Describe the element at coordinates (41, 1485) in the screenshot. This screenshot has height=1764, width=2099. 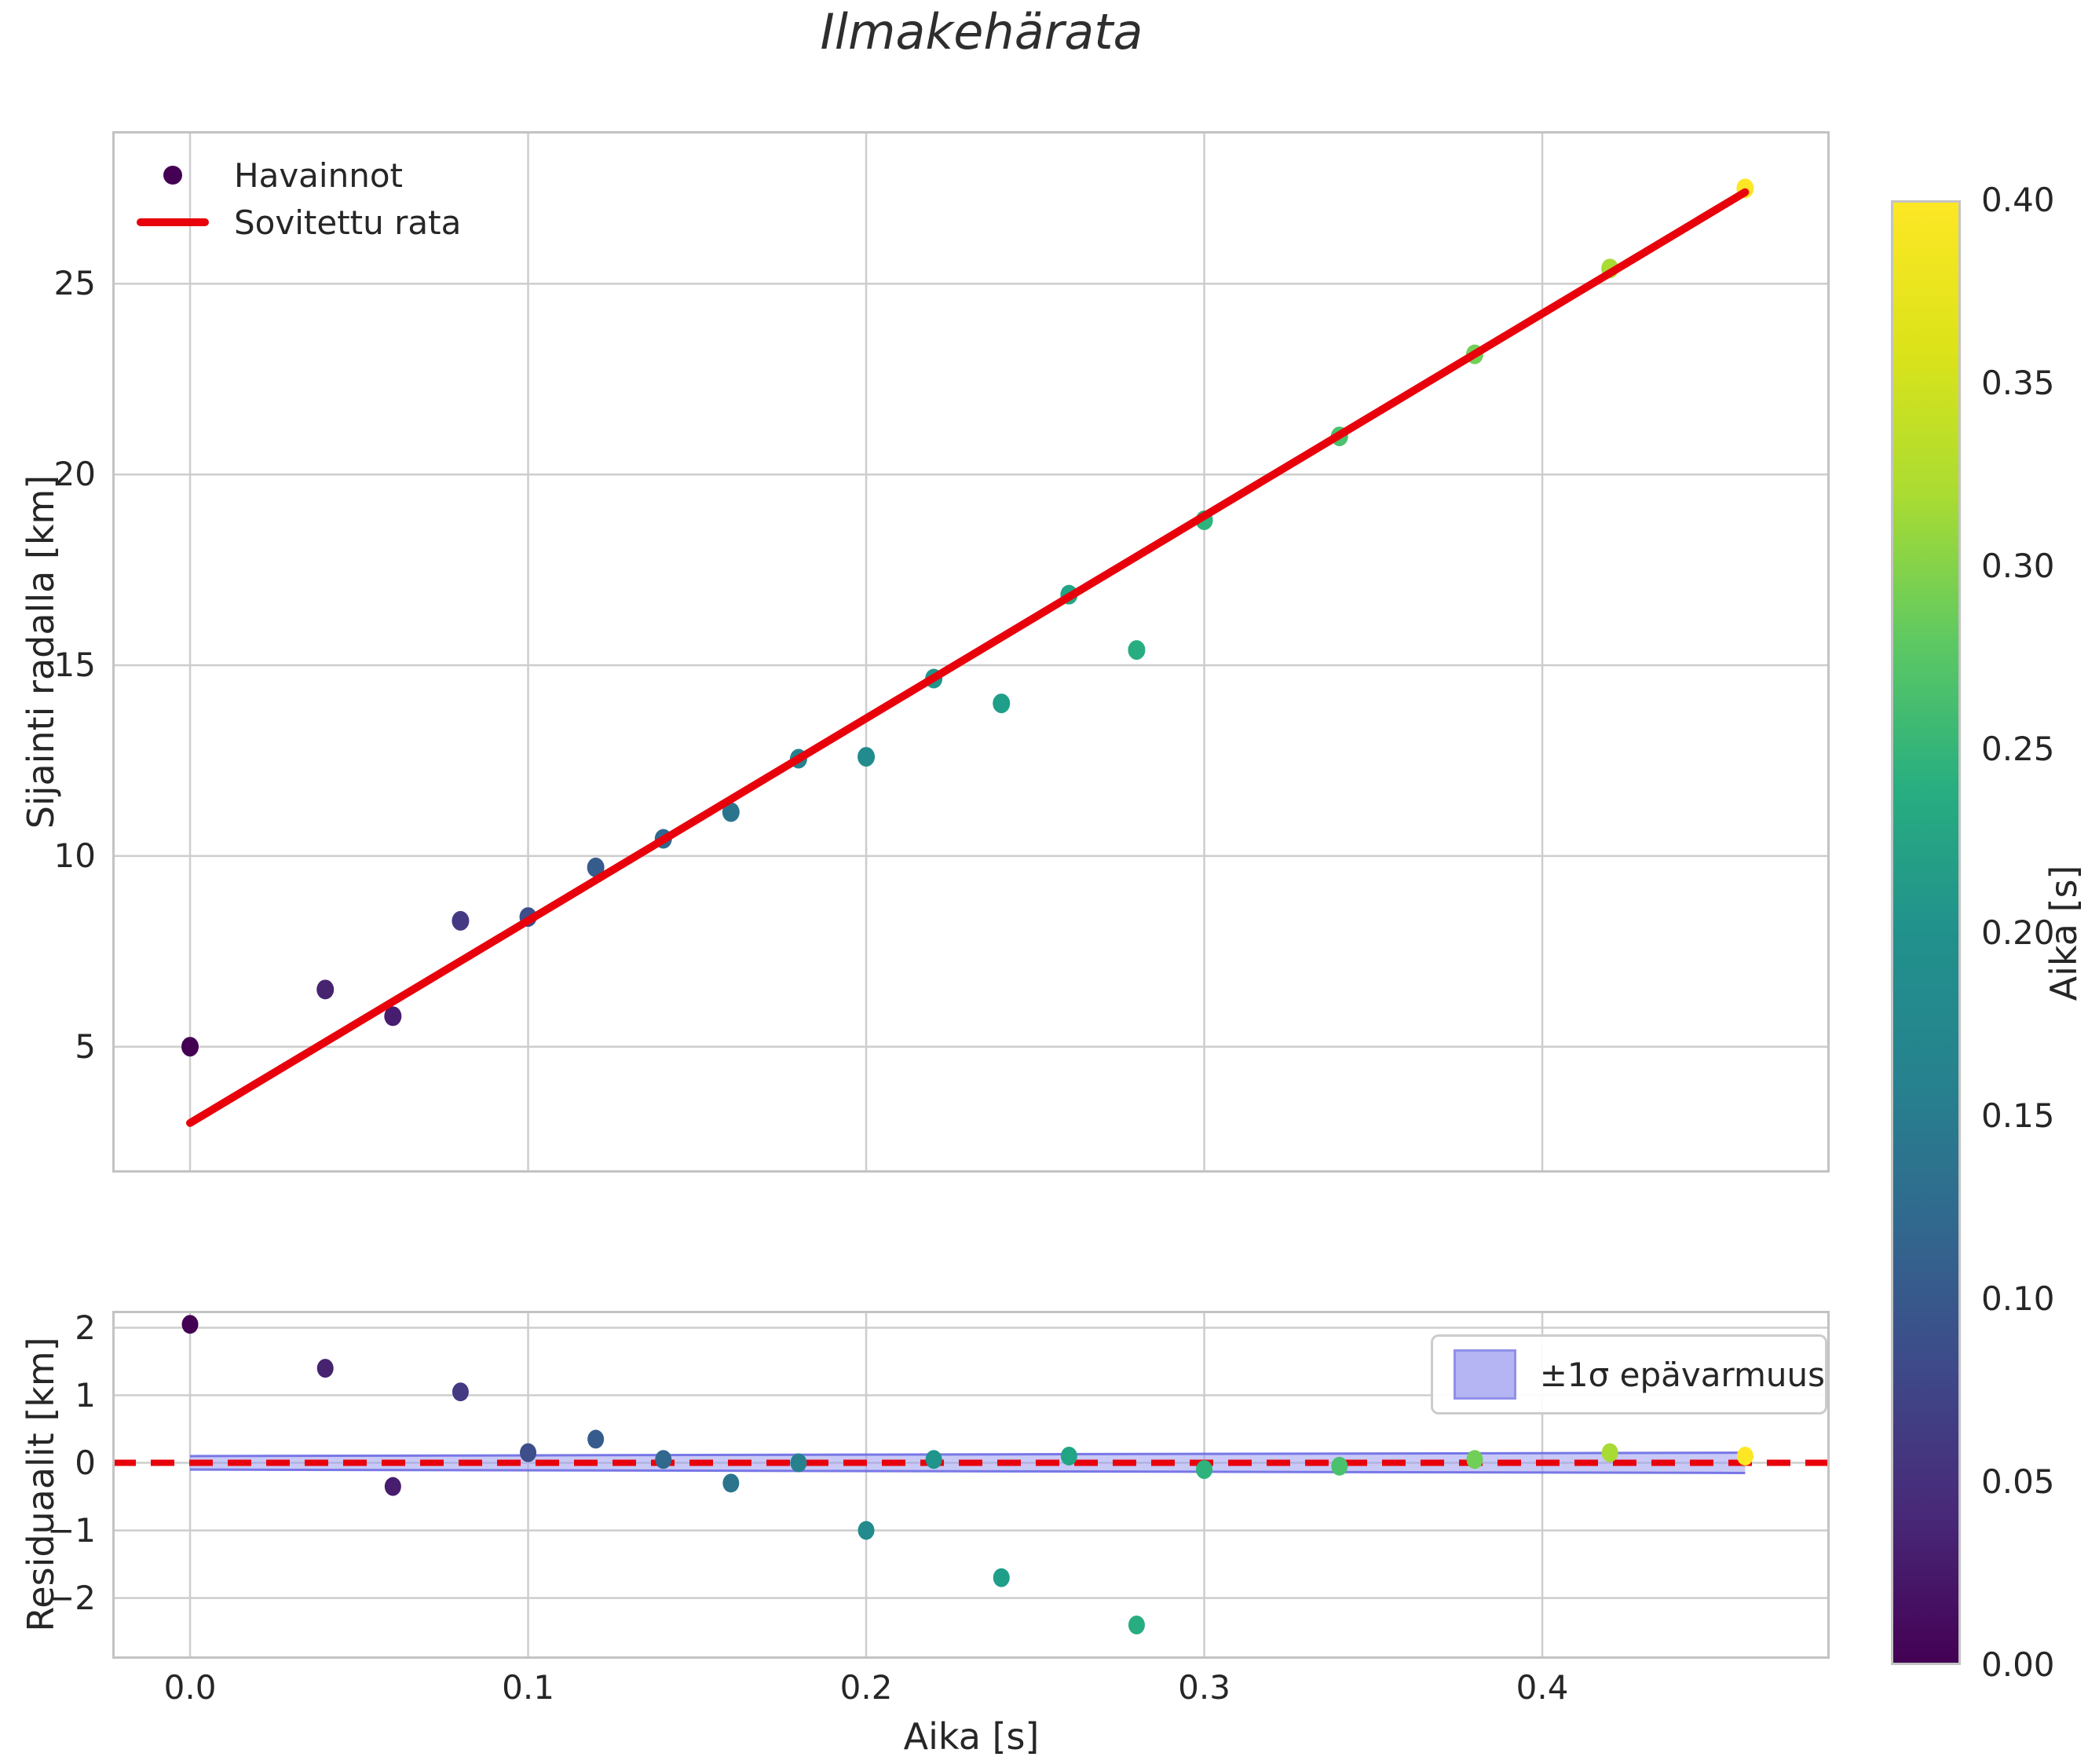
I see `residual-y-axis-label: Residuaalit [km]` at that location.